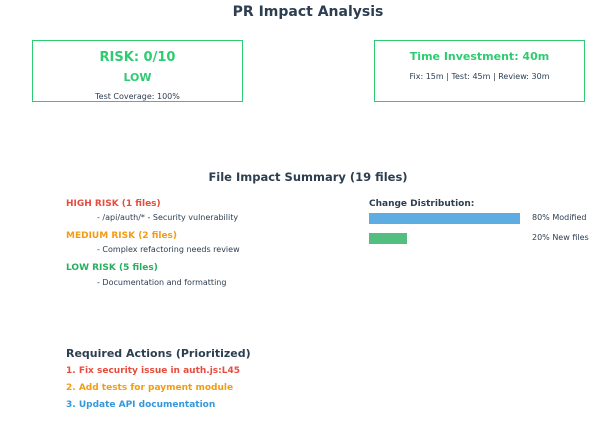 This screenshot has width=616, height=429. What do you see at coordinates (141, 405) in the screenshot?
I see `action-item-docs: 3. Update API documentation` at bounding box center [141, 405].